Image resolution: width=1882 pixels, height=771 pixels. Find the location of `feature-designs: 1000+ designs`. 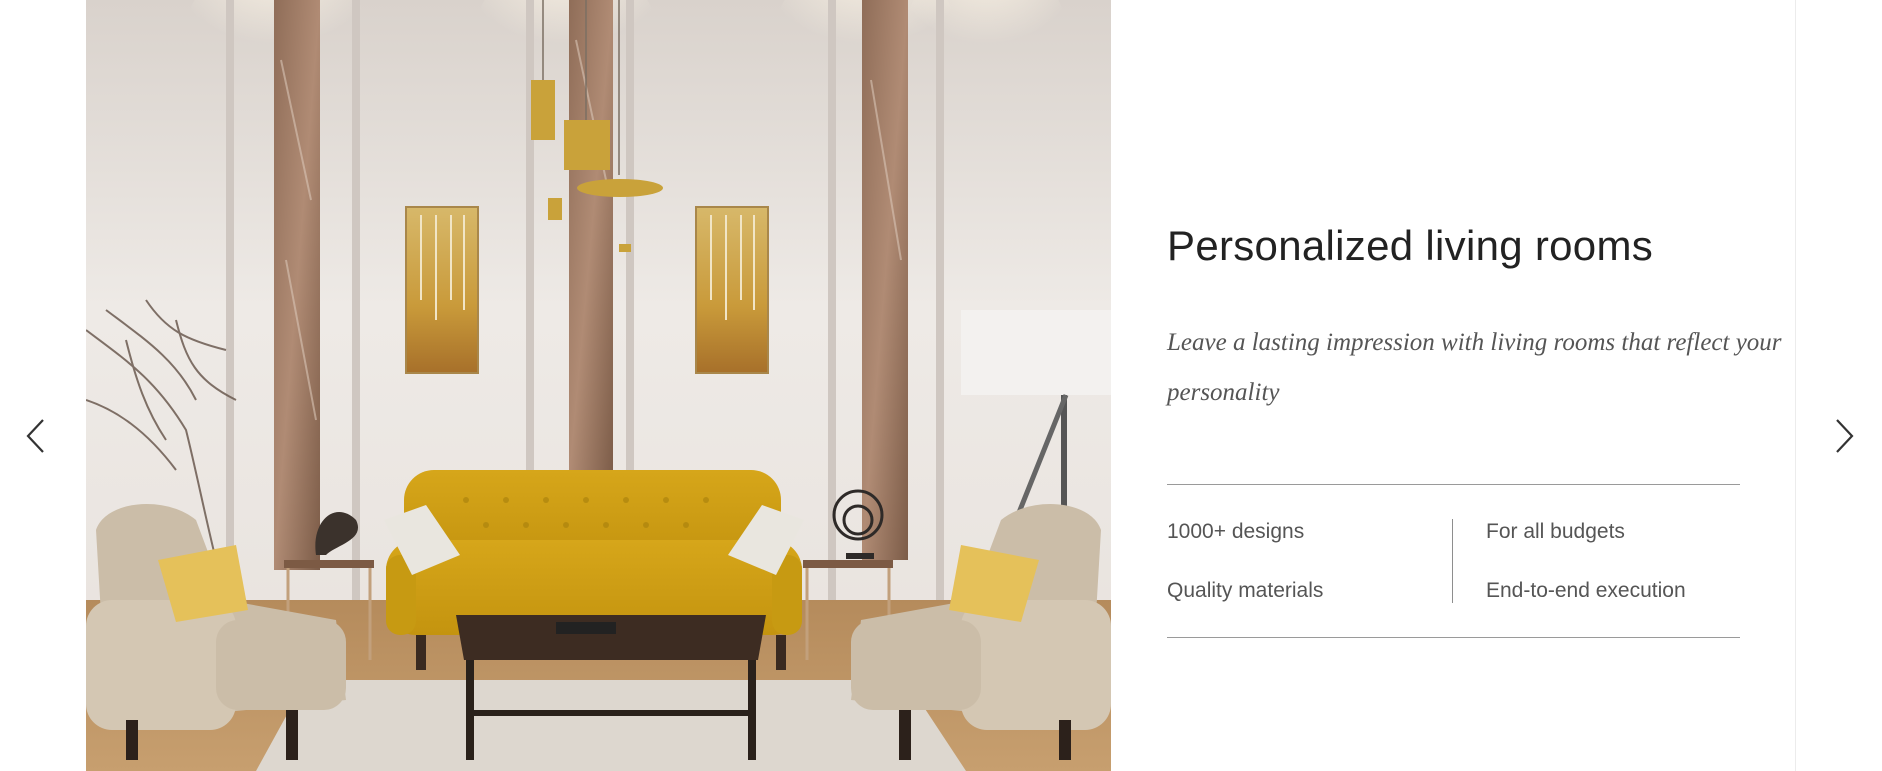

feature-designs: 1000+ designs is located at coordinates (1236, 531).